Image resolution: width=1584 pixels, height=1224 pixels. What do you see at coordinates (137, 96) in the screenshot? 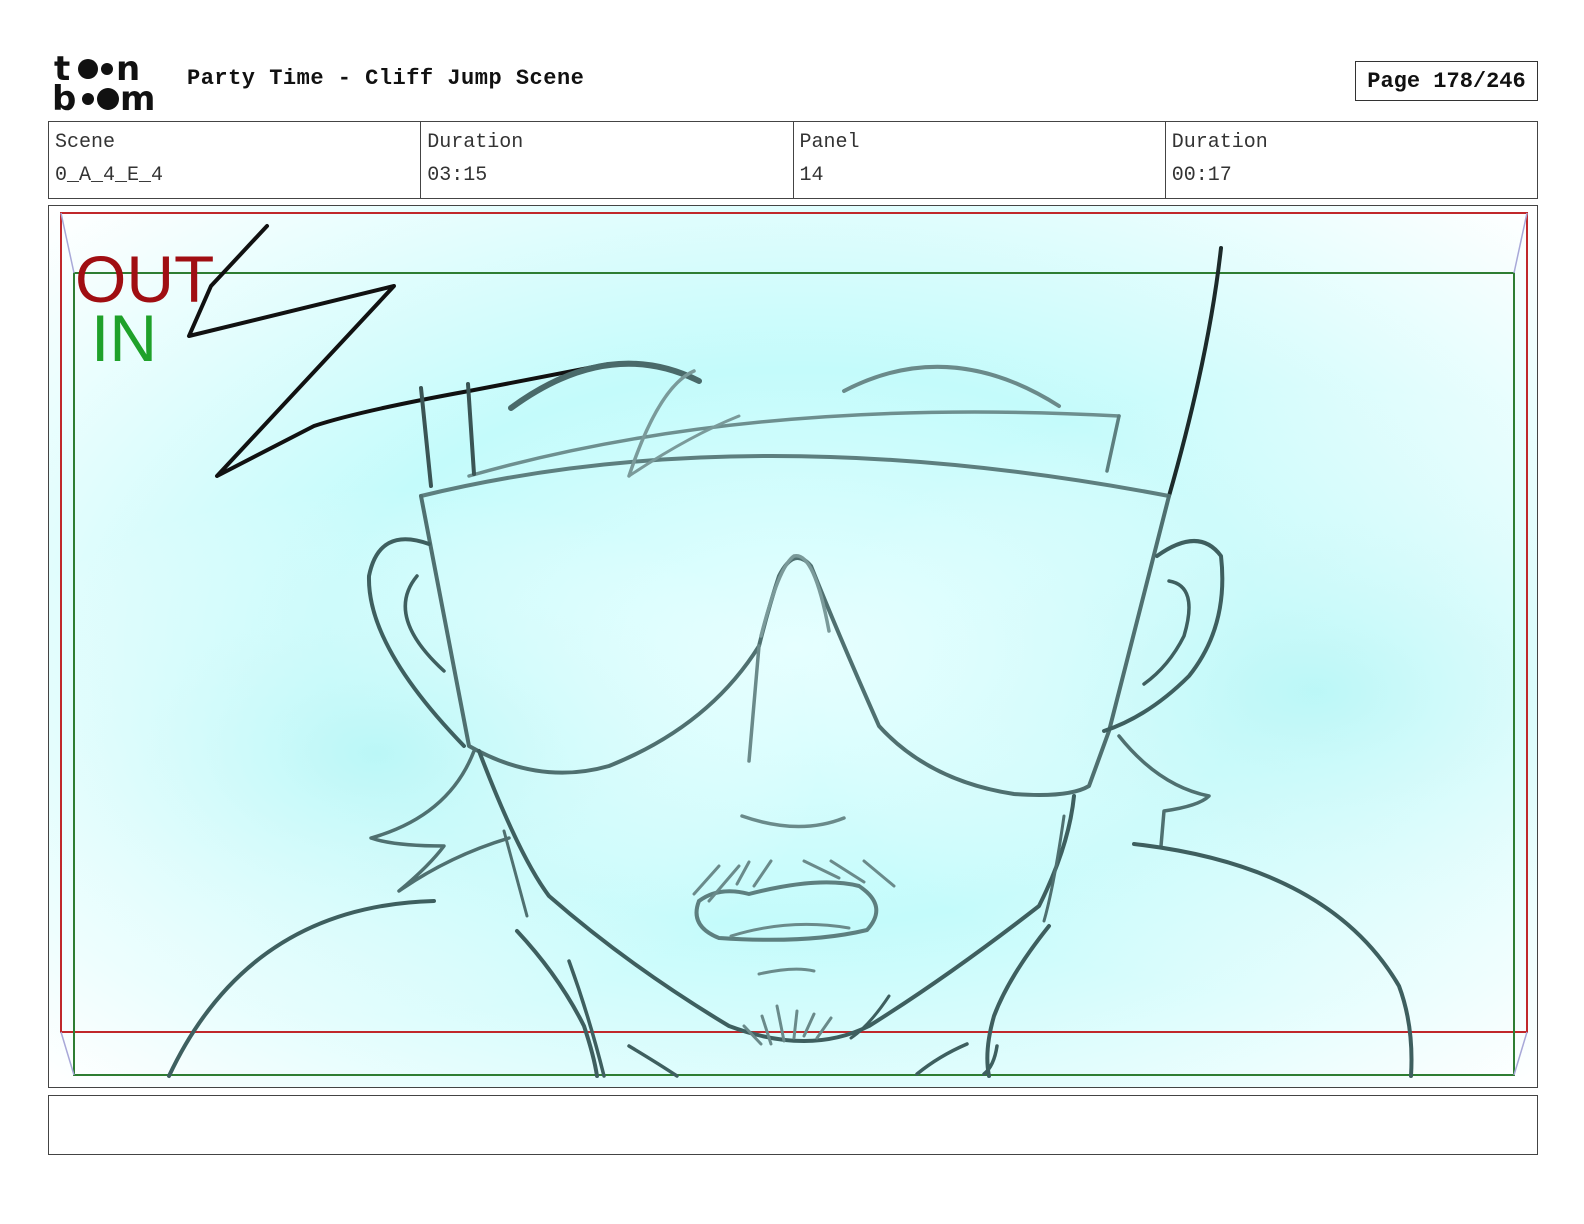
I see `svg-text: m` at bounding box center [137, 96].